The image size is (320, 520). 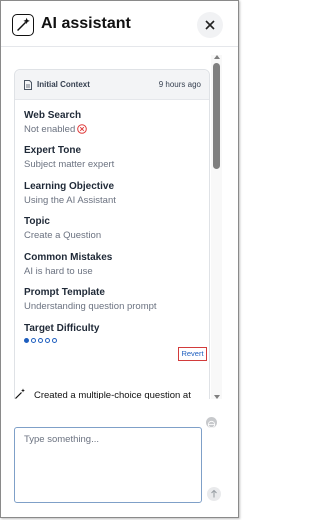 I want to click on scrollbar-thumb, so click(x=216, y=116).